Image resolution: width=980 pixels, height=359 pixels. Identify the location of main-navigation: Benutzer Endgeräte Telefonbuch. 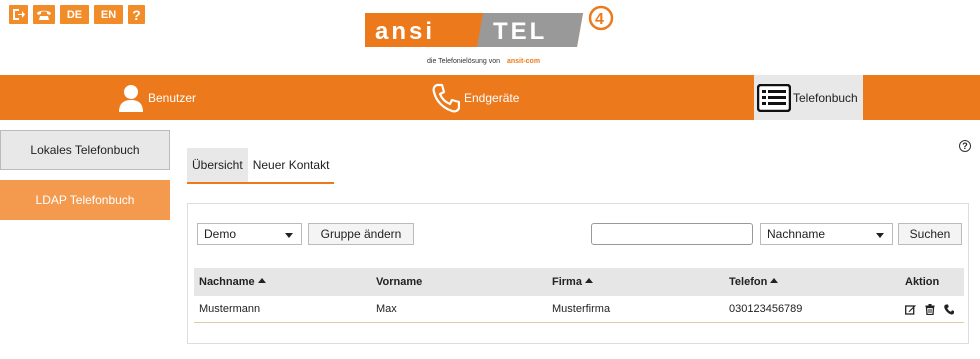
(490, 97).